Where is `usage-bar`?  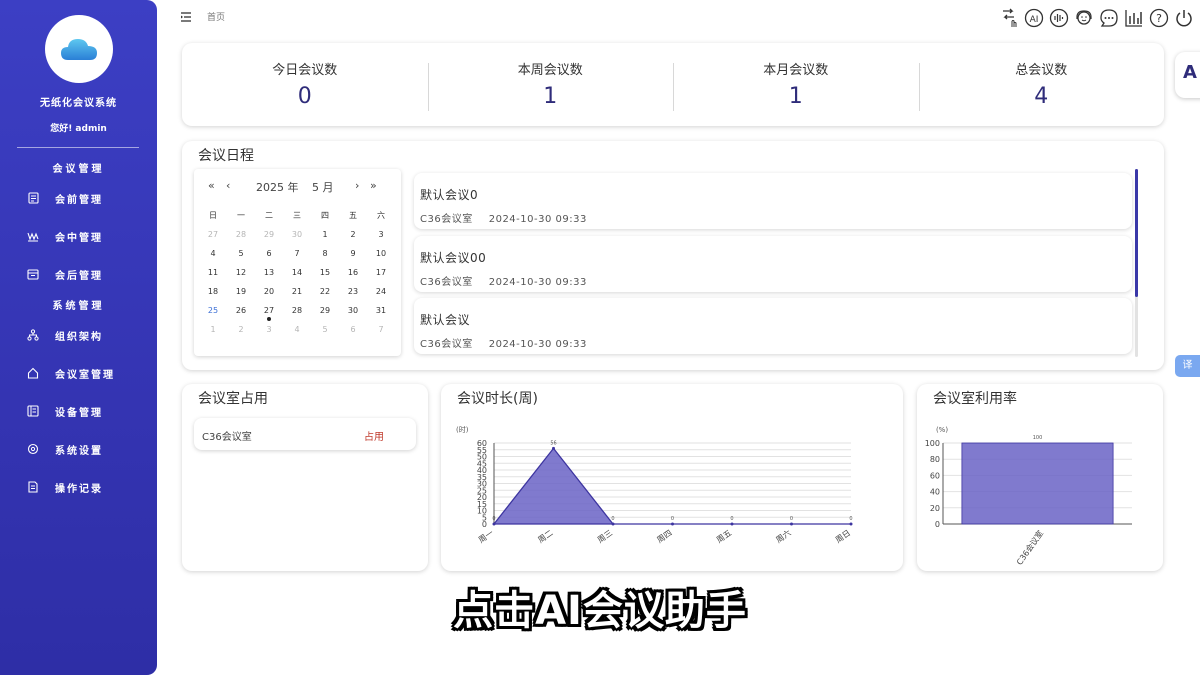 usage-bar is located at coordinates (1037, 483).